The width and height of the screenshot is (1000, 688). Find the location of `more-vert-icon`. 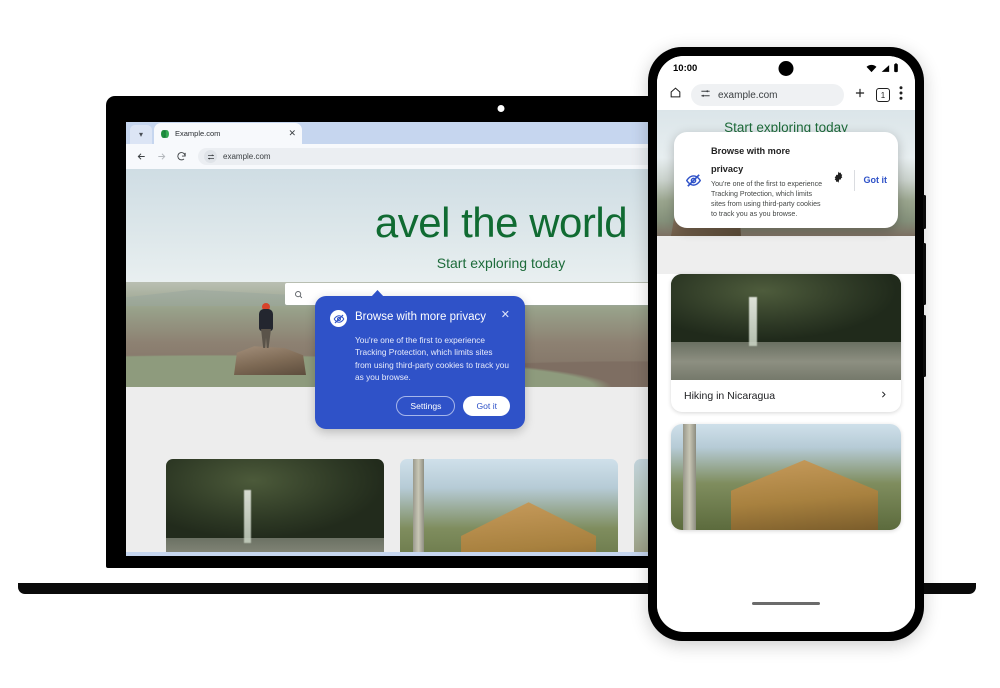

more-vert-icon is located at coordinates (901, 95).